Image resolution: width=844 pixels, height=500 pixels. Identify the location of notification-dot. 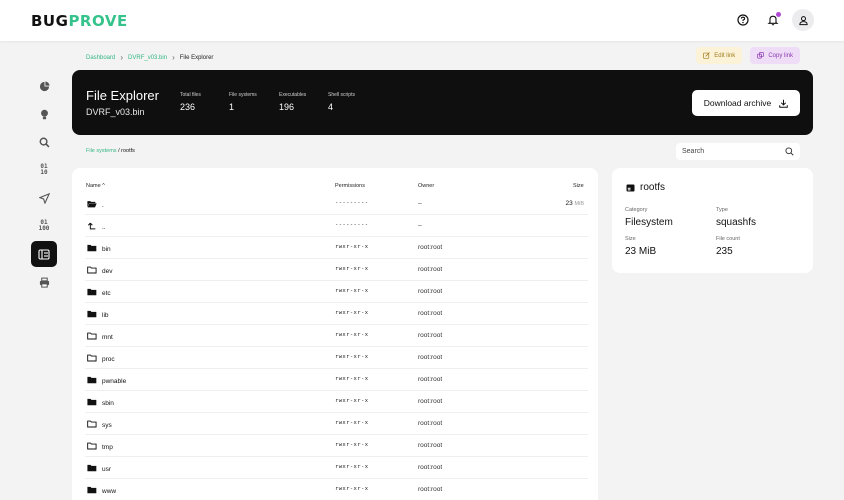
(778, 14).